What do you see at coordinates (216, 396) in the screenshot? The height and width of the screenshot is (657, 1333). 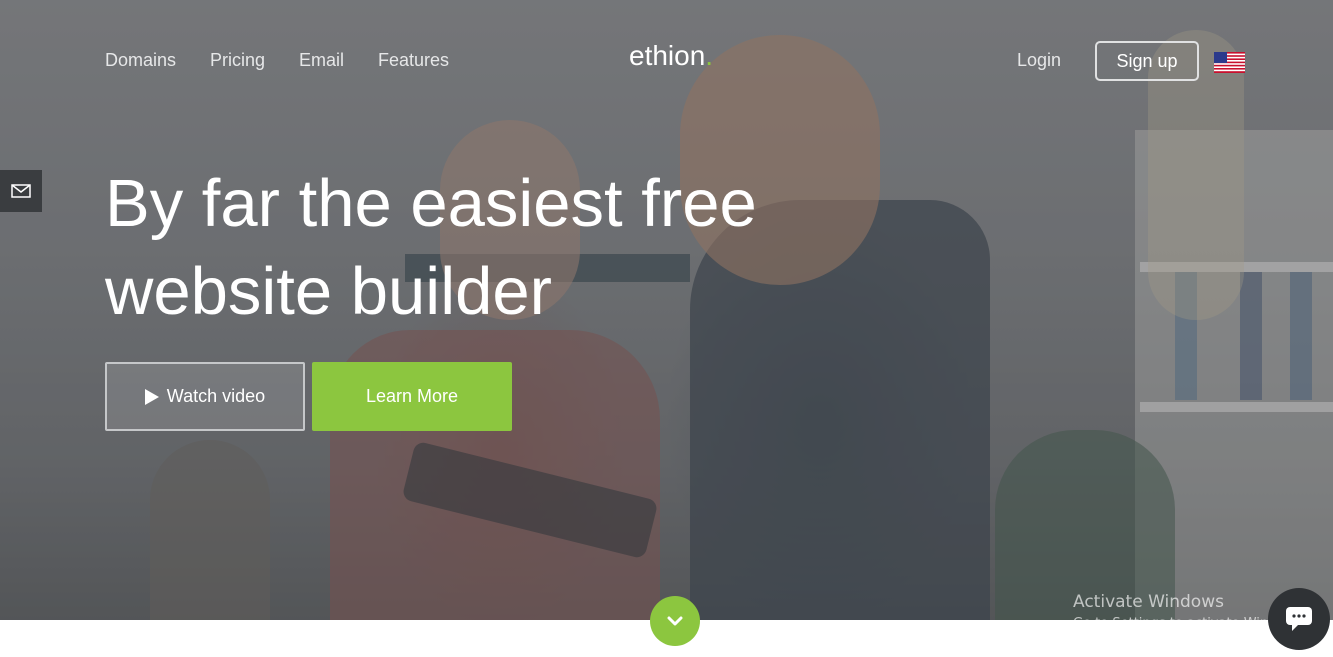 I see `watch-video-label: Watch video` at bounding box center [216, 396].